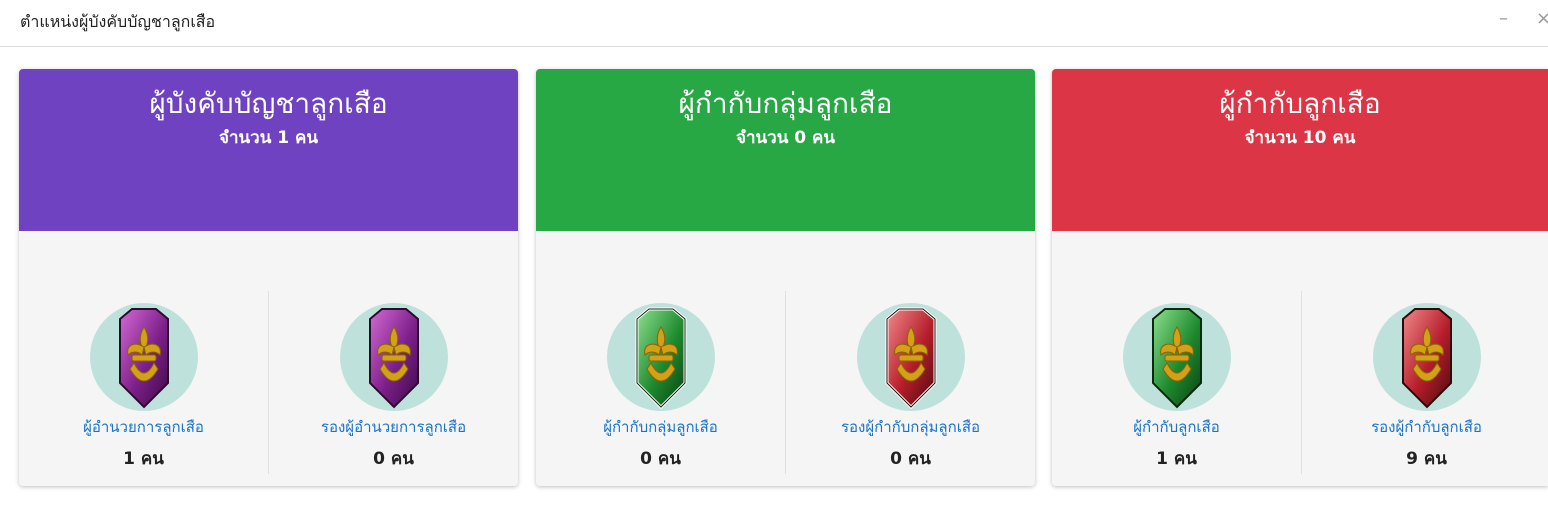 The height and width of the screenshot is (505, 1548). Describe the element at coordinates (1300, 103) in the screenshot. I see `card-title: ผู้กำกับลูกเสือ` at that location.